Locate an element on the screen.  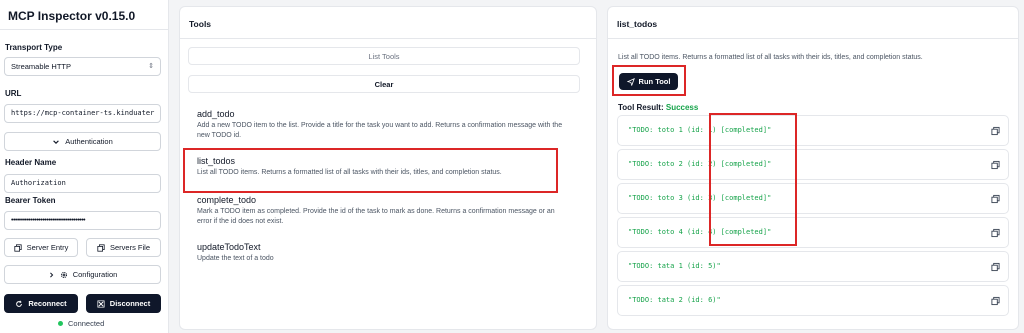
chevron-down-icon is located at coordinates (56, 141).